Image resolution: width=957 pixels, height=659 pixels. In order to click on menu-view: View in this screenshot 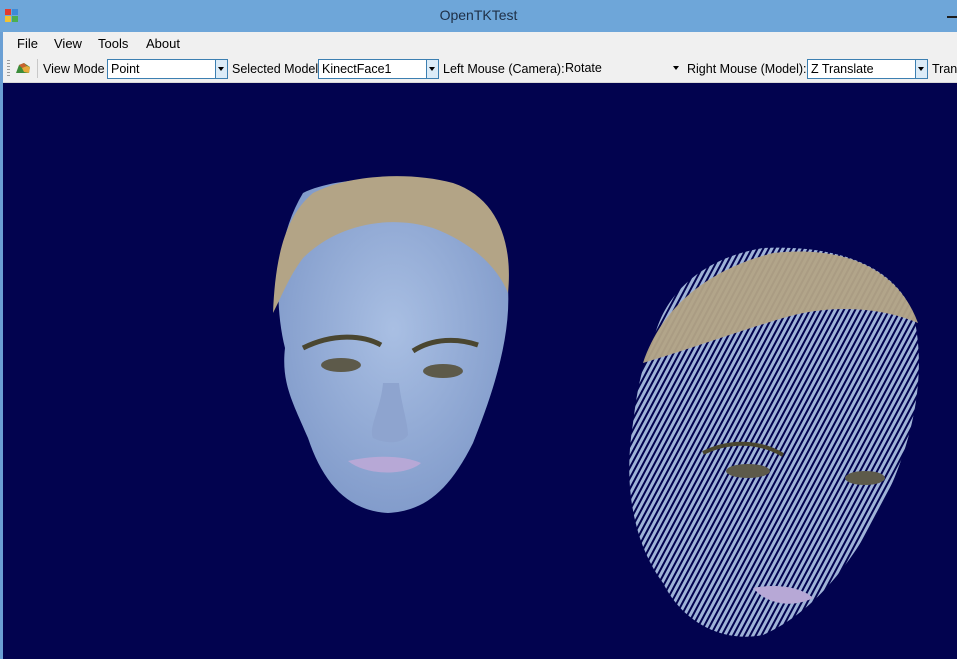, I will do `click(68, 43)`.